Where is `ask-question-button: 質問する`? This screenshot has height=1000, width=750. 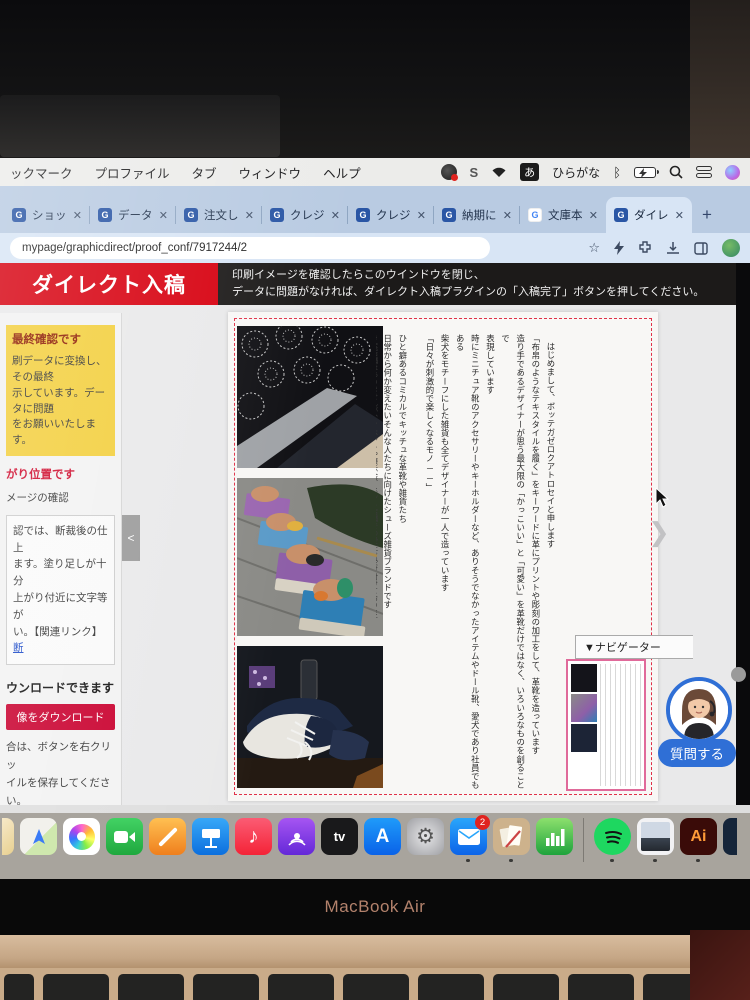
ask-question-button: 質問する is located at coordinates (697, 753).